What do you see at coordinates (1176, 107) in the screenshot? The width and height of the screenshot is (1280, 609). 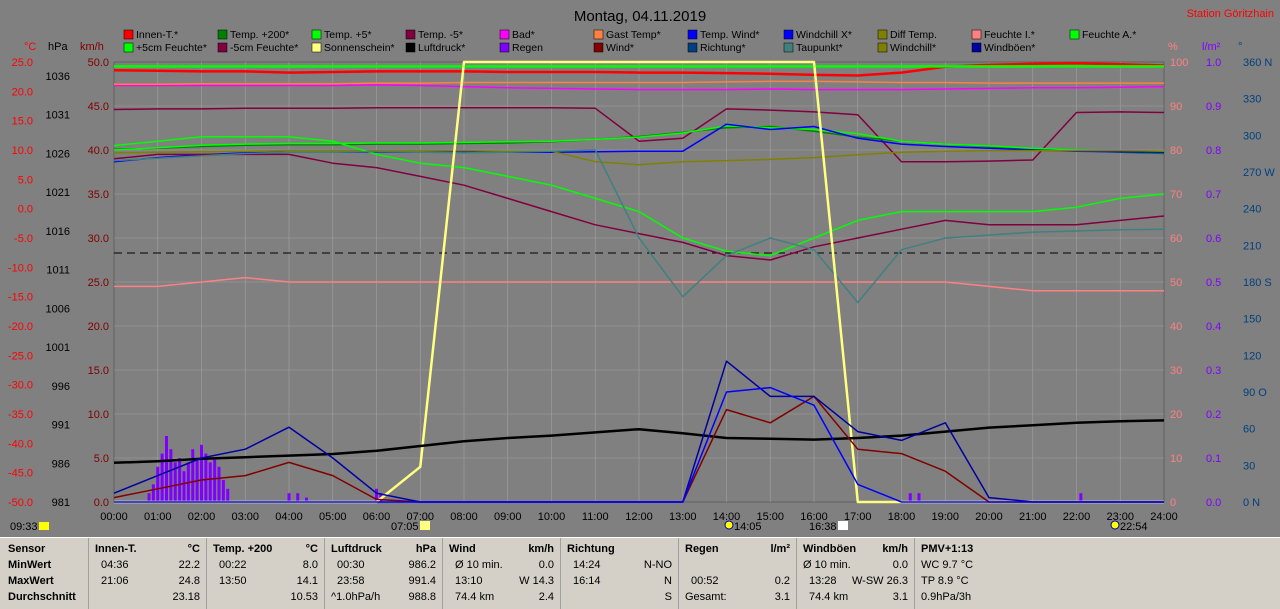 I see `tick-label-percent: 90` at bounding box center [1176, 107].